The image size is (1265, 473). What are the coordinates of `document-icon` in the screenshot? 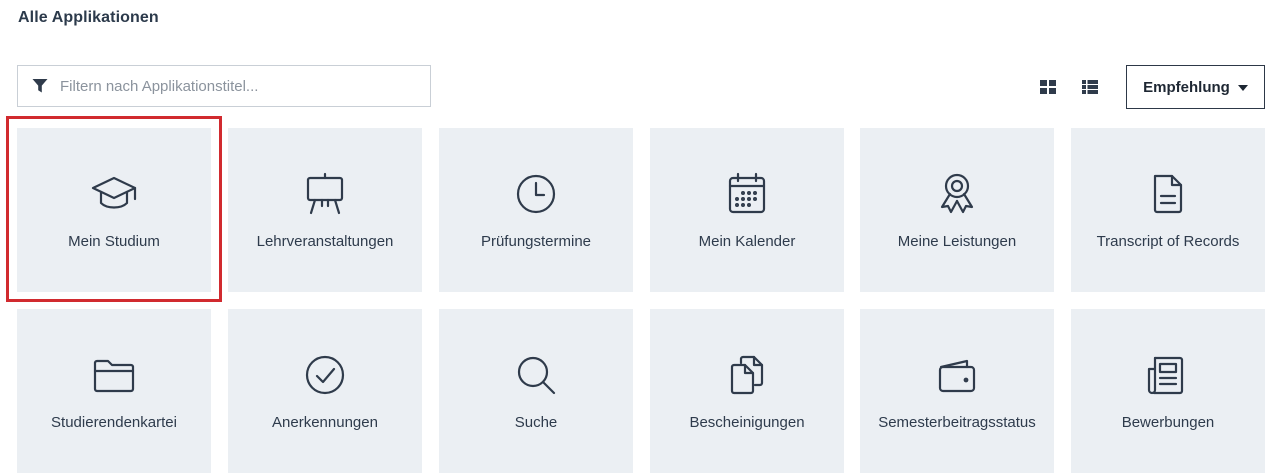 It's located at (1168, 194).